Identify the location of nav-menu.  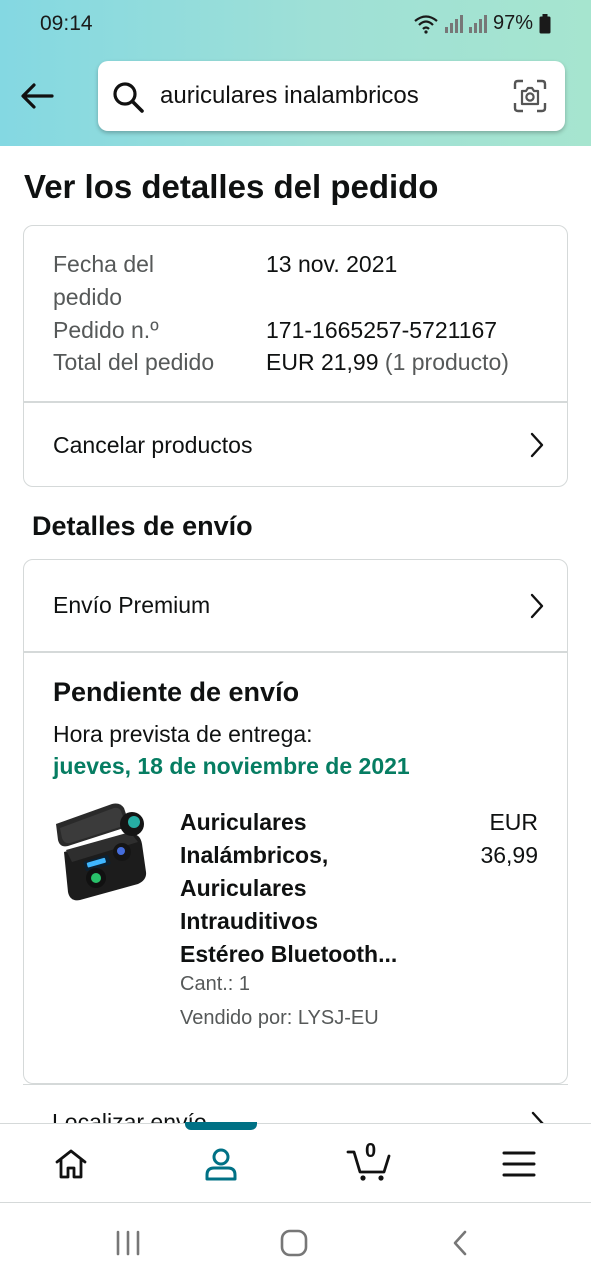
(519, 1164).